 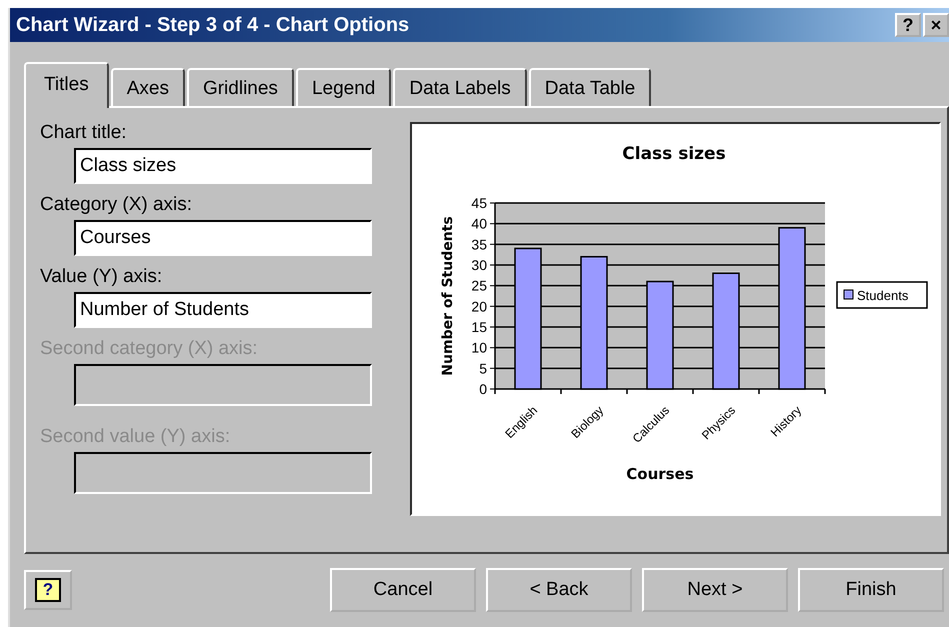 I want to click on tab: Titles, so click(x=66, y=85).